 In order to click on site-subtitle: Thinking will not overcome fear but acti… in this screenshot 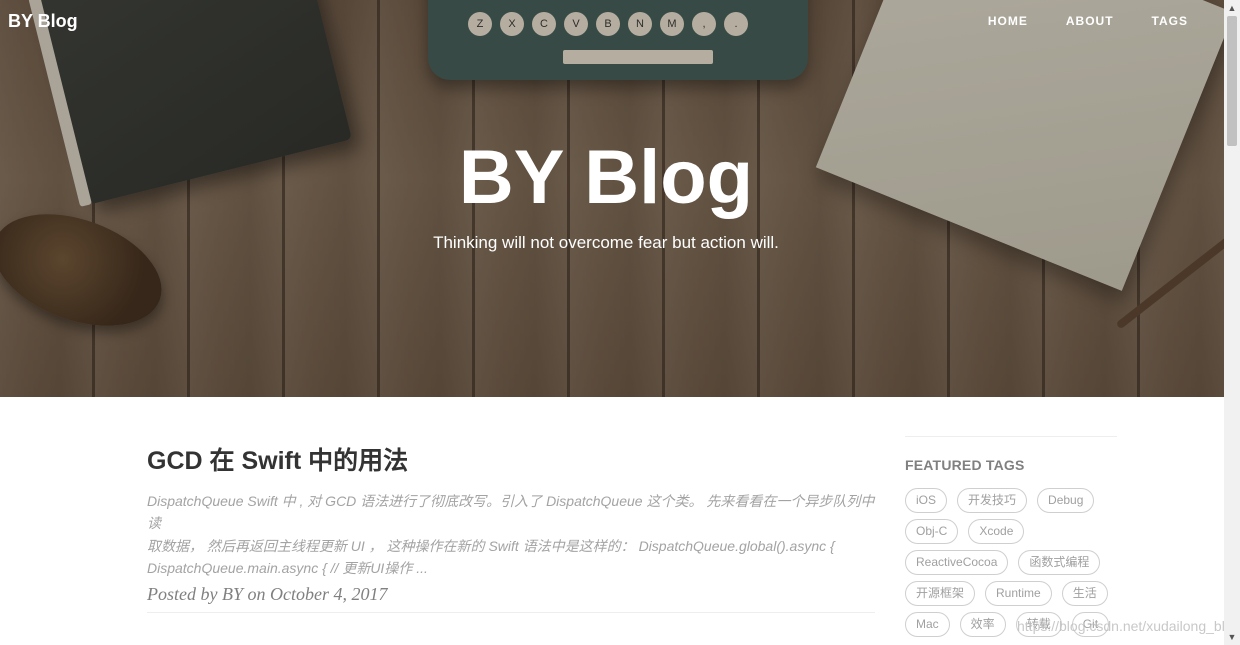, I will do `click(606, 242)`.